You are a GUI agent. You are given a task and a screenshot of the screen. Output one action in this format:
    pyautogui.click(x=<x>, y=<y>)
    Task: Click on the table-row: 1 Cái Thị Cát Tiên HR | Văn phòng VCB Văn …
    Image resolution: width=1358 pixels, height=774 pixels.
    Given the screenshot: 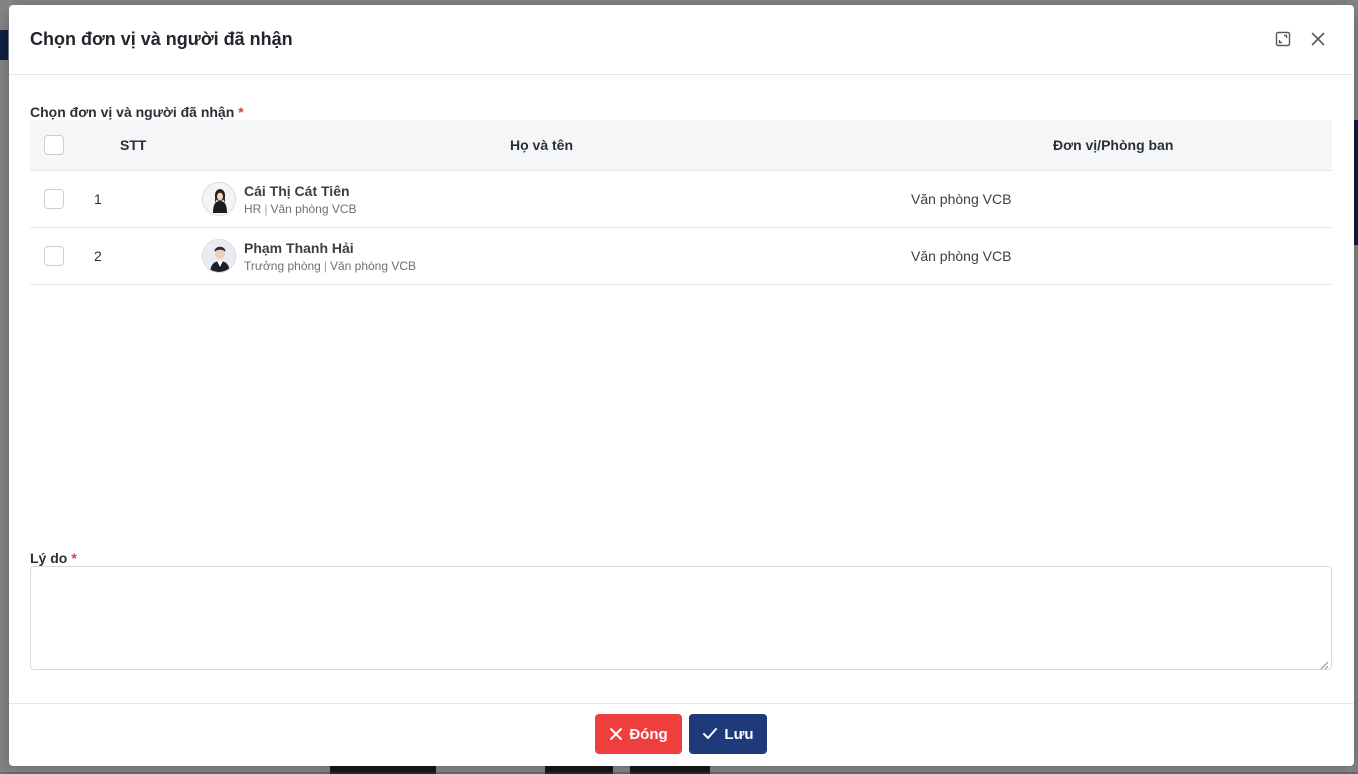 What is the action you would take?
    pyautogui.click(x=681, y=199)
    